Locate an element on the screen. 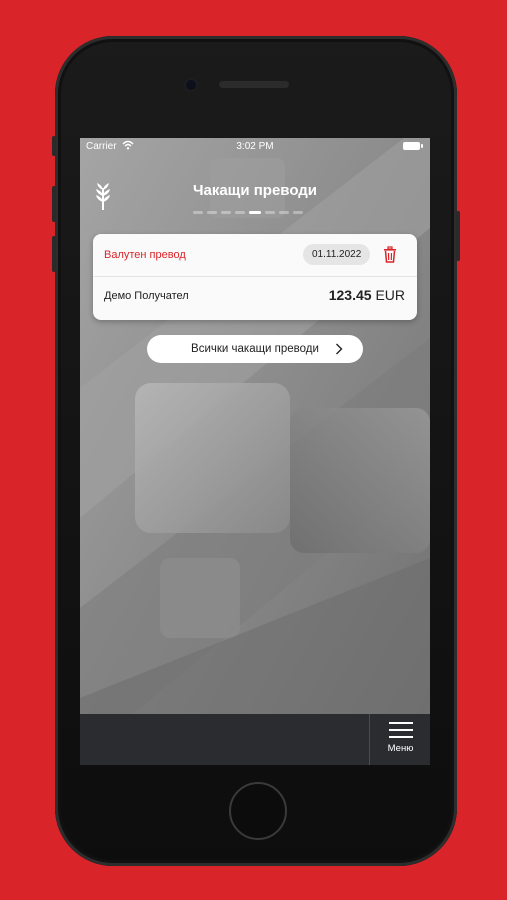 This screenshot has height=900, width=507. chevron-right-icon is located at coordinates (339, 349).